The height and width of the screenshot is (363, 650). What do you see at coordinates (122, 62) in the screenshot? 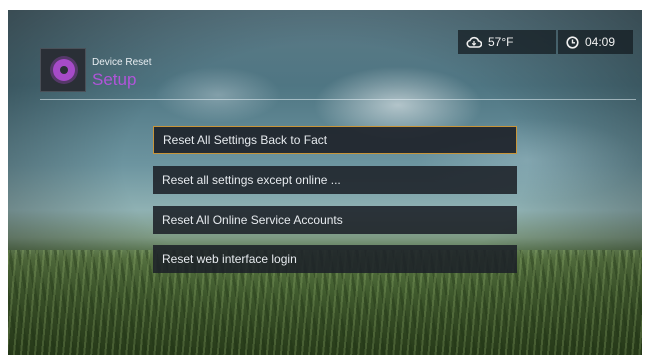
I see `page-subtitle: Device Reset` at bounding box center [122, 62].